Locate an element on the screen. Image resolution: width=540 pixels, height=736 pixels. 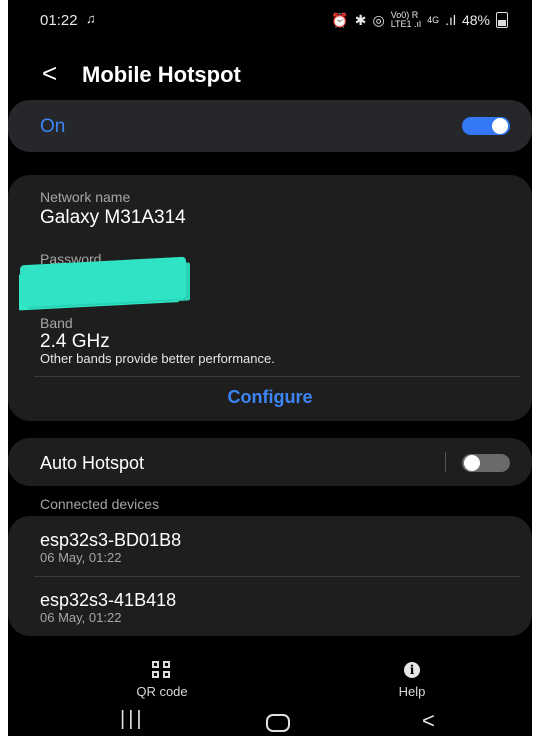
page-title: Mobile Hotspot is located at coordinates (161, 74).